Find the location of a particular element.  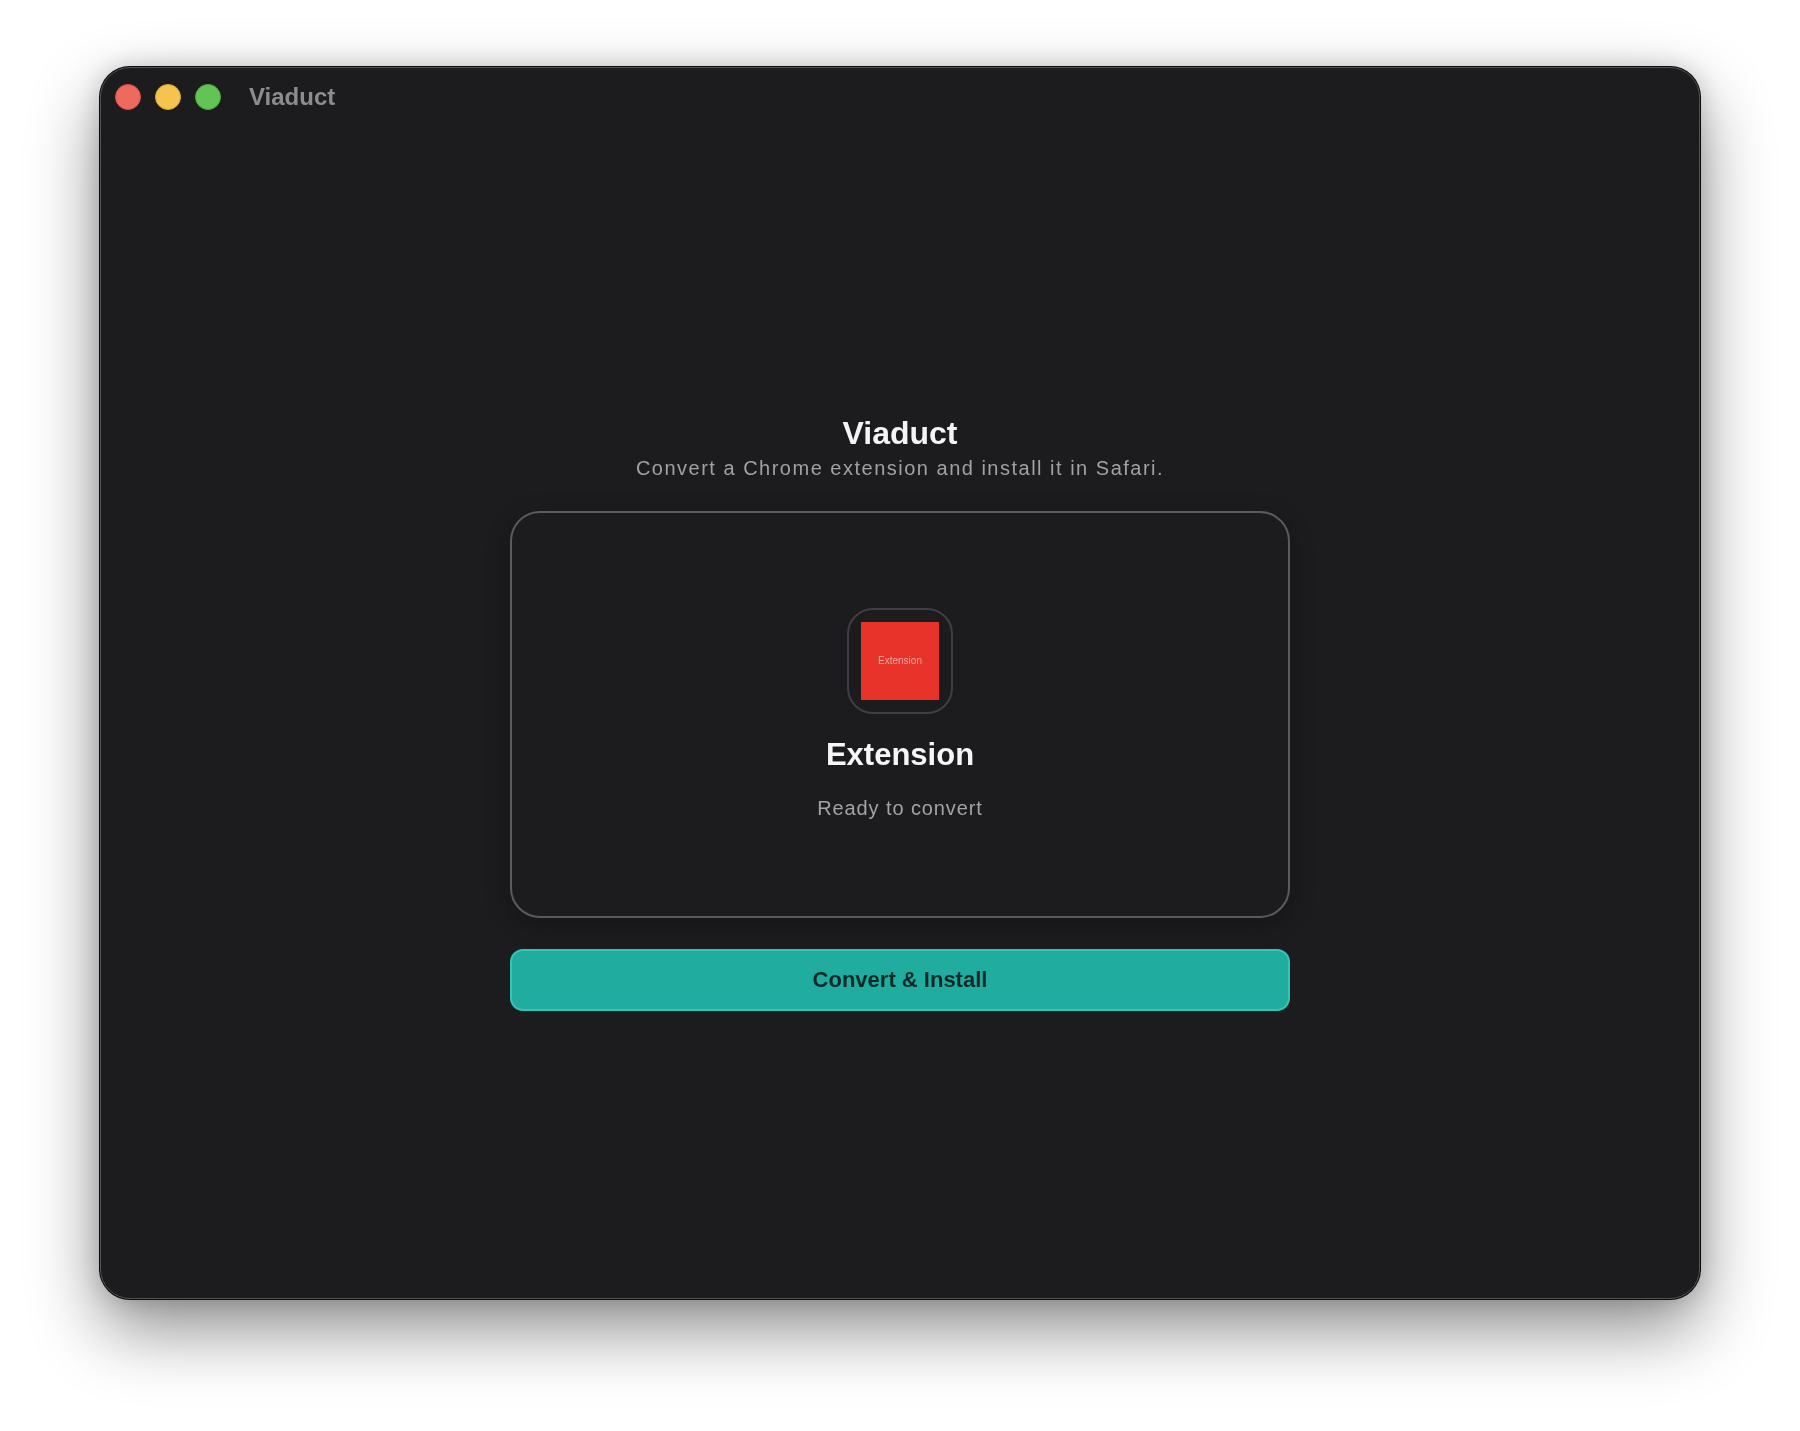

minimize-button is located at coordinates (168, 97).